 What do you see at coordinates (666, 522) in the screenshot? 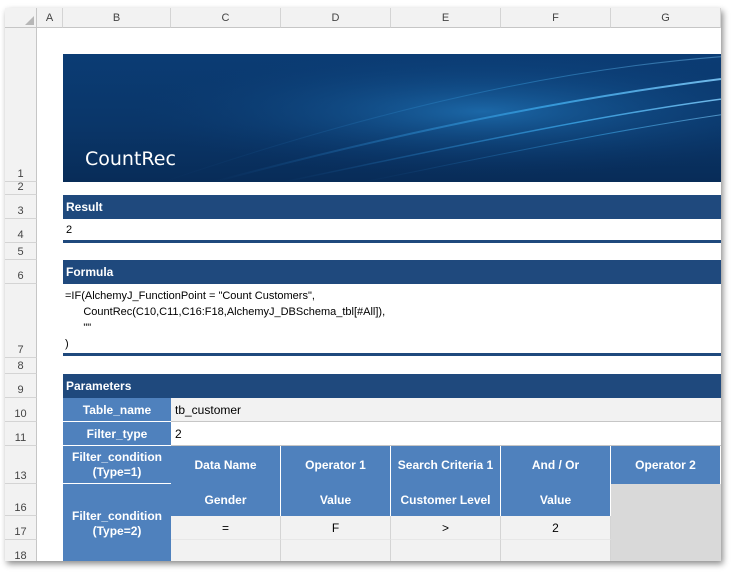
I see `fc2-unused-area` at bounding box center [666, 522].